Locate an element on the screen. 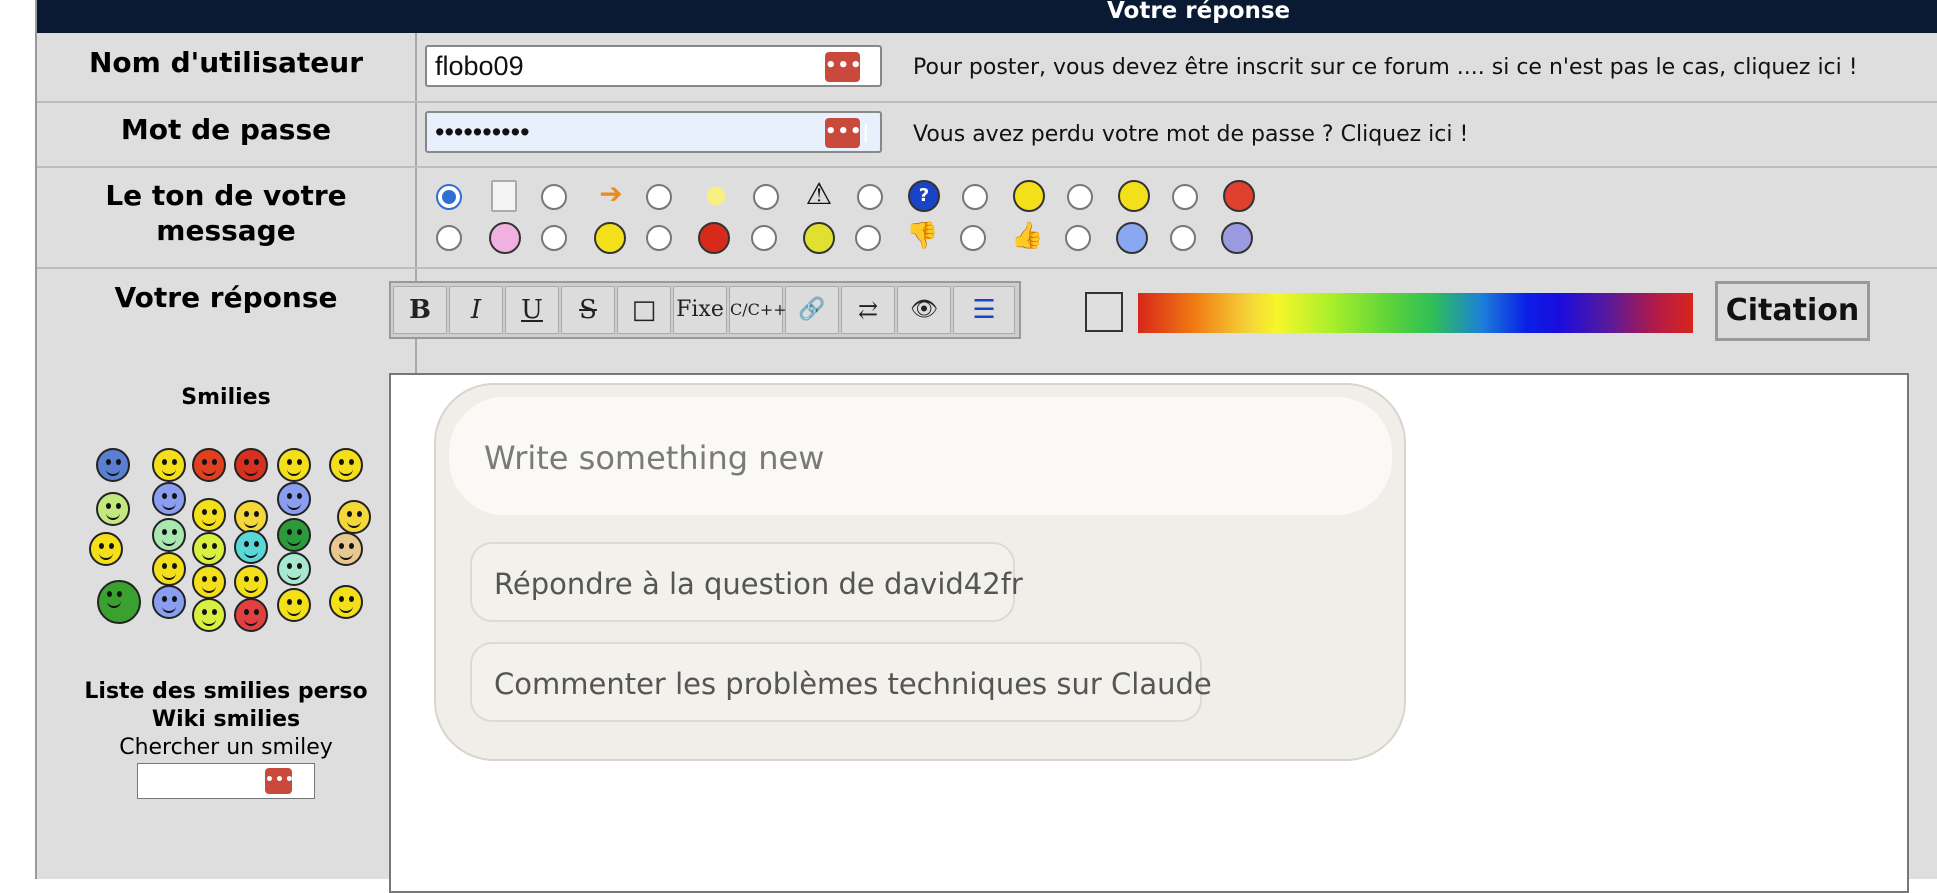  username-label: Nom d'utilisateur is located at coordinates (226, 62).